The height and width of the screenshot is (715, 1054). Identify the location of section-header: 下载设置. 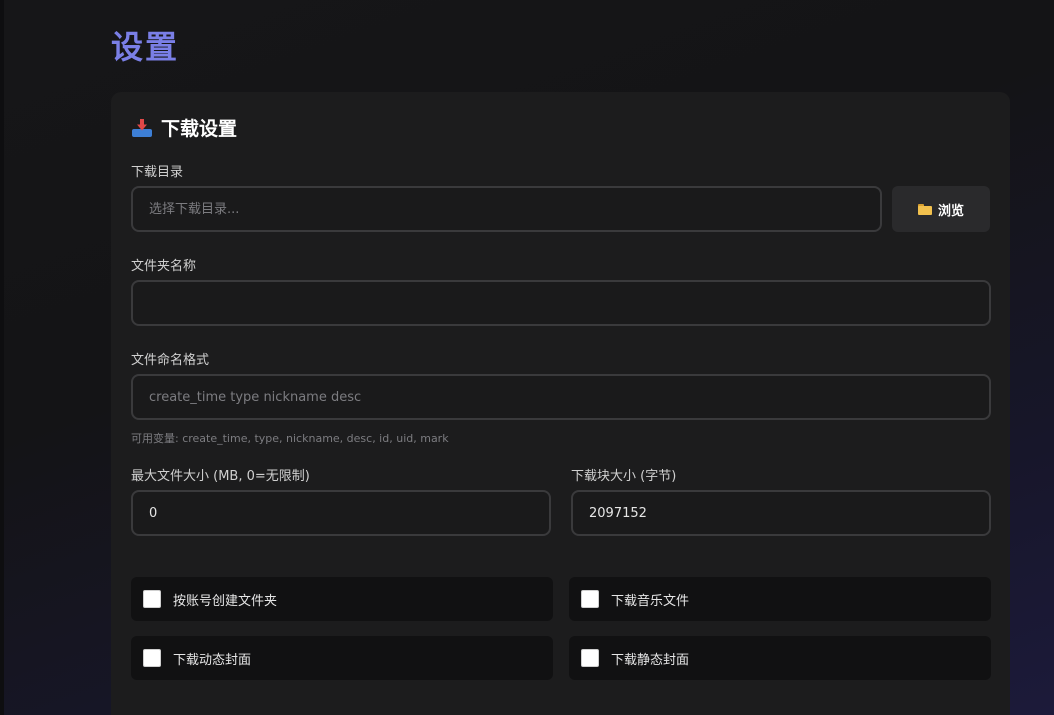
(184, 127).